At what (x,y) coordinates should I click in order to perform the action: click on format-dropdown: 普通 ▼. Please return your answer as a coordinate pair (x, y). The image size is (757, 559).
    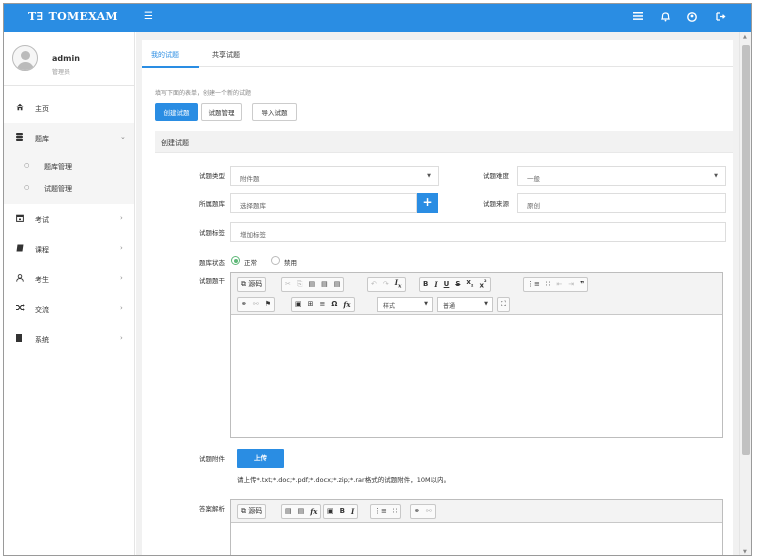
    Looking at the image, I should click on (465, 304).